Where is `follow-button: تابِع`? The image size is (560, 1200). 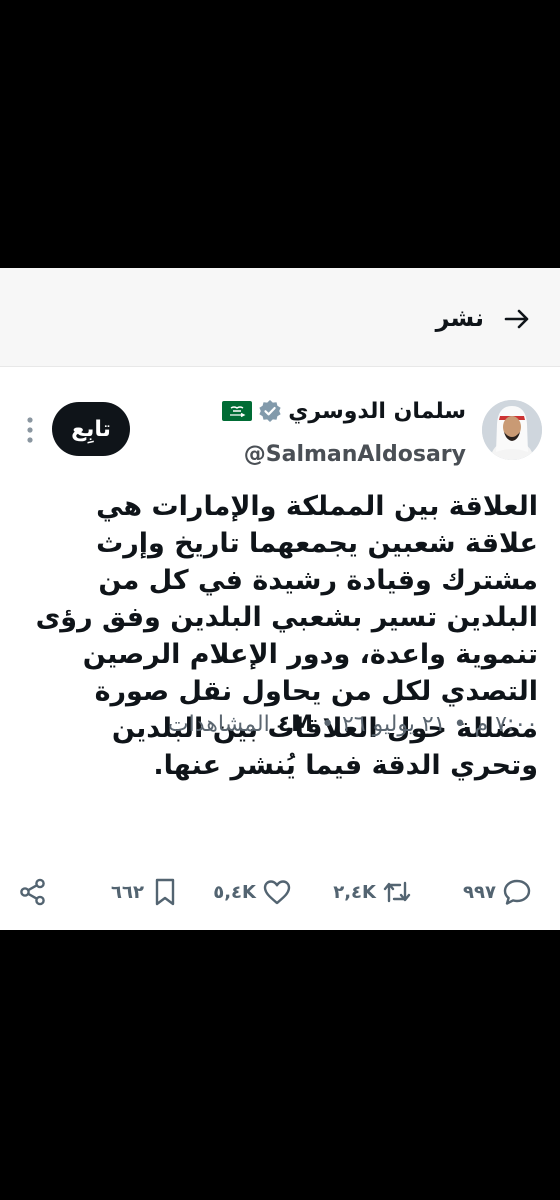 follow-button: تابِع is located at coordinates (91, 429).